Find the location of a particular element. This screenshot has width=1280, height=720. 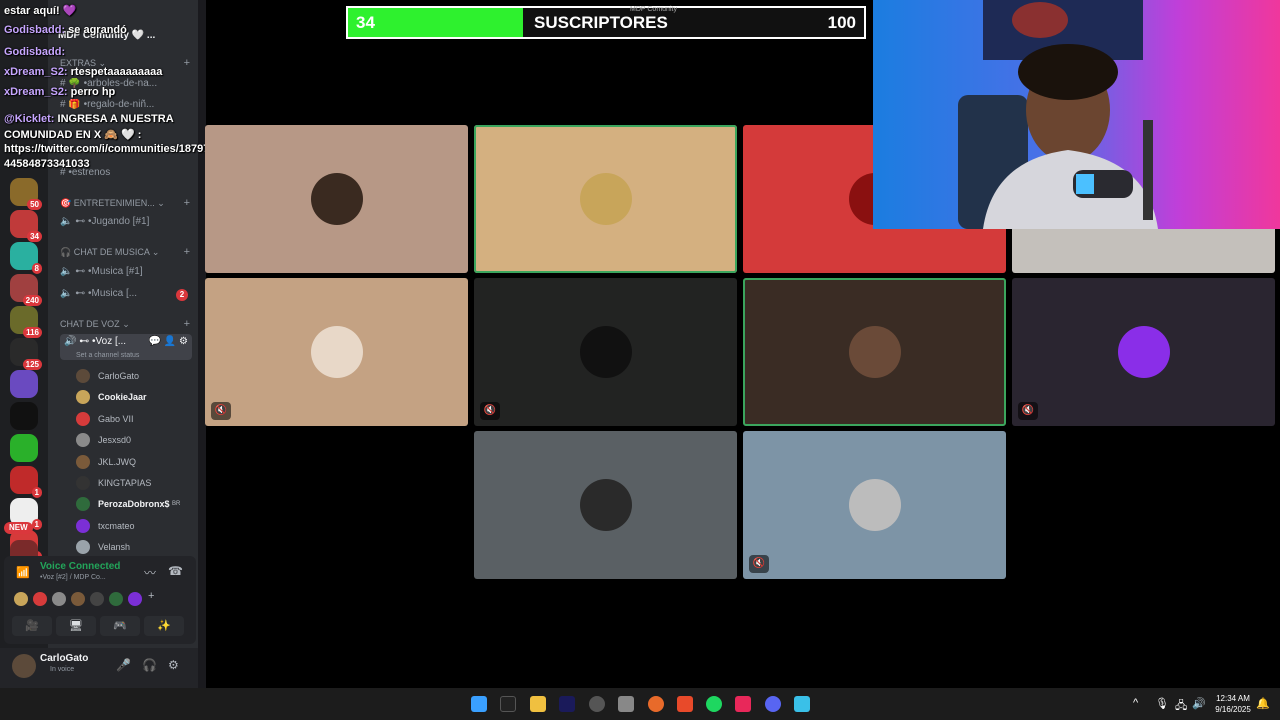

subscriber-count: 34 is located at coordinates (365, 22).